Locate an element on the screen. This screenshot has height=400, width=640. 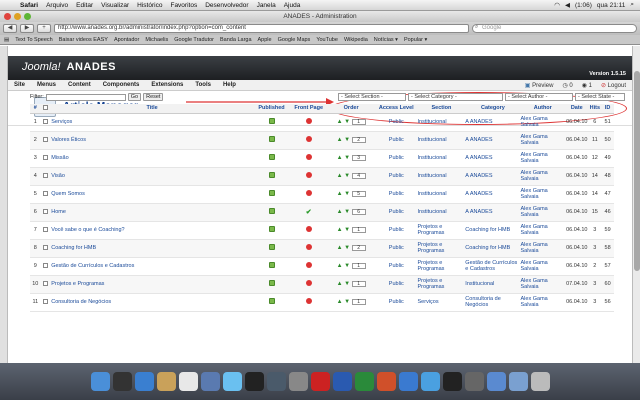
bookmark: Notícias ▾ is located at coordinates (386, 40).